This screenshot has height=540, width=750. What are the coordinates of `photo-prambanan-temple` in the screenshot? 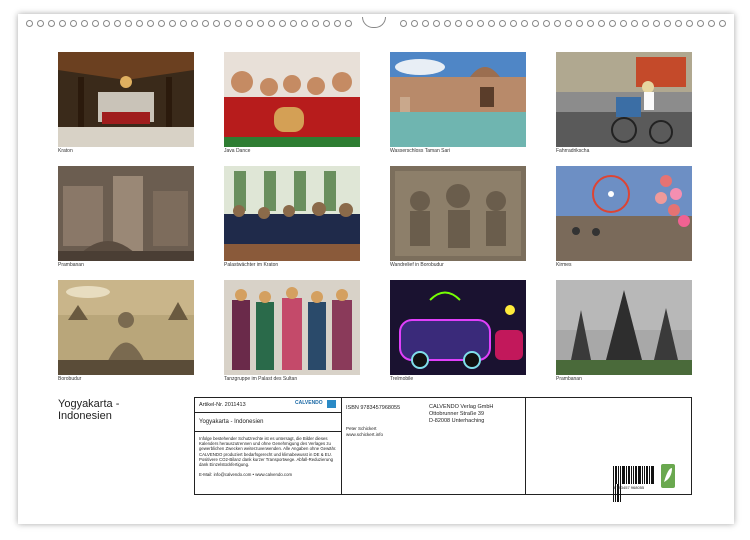 It's located at (624, 327).